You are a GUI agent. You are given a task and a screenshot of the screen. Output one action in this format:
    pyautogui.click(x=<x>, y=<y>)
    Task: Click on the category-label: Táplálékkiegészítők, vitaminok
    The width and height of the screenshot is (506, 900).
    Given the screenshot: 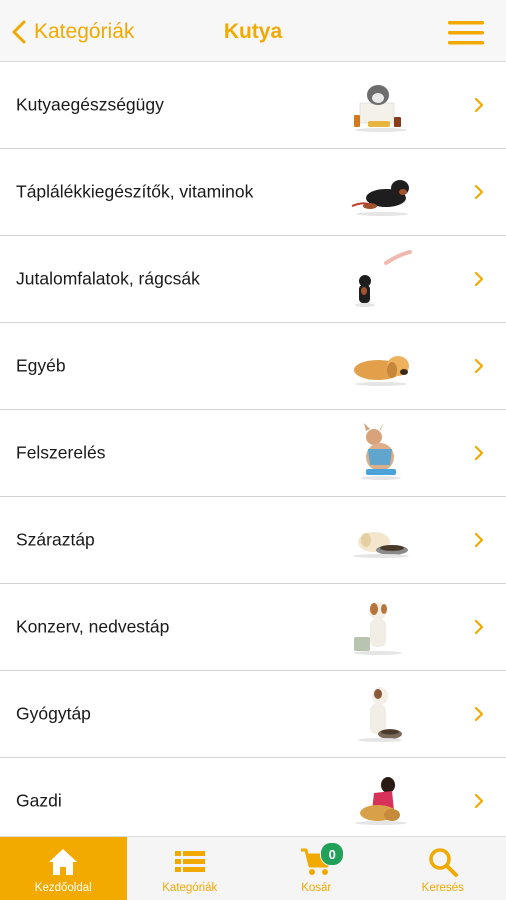 What is the action you would take?
    pyautogui.click(x=135, y=191)
    